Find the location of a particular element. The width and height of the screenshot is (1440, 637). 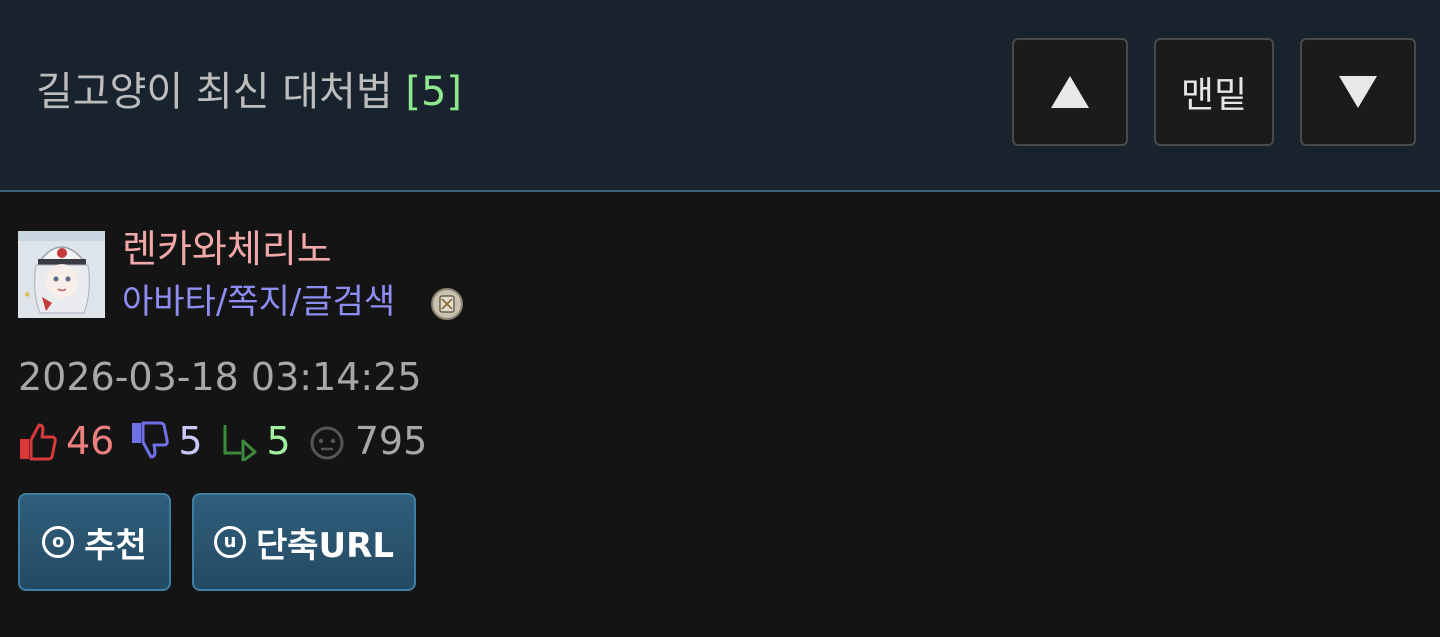

post-title-text: 길고양이 최신 대처법 is located at coordinates (214, 92).